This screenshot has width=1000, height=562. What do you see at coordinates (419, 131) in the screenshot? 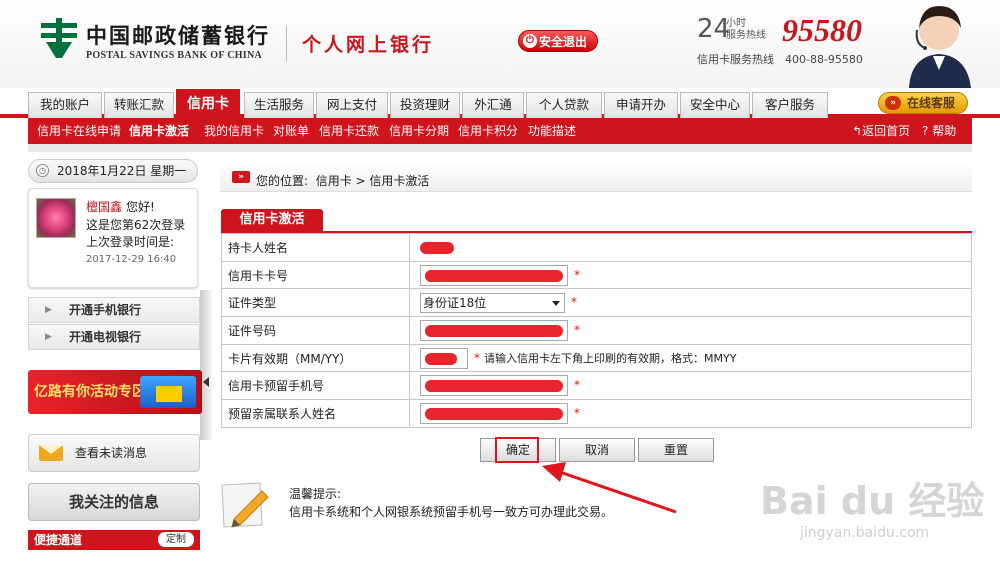
I see `subnav-installment: 信用卡分期` at bounding box center [419, 131].